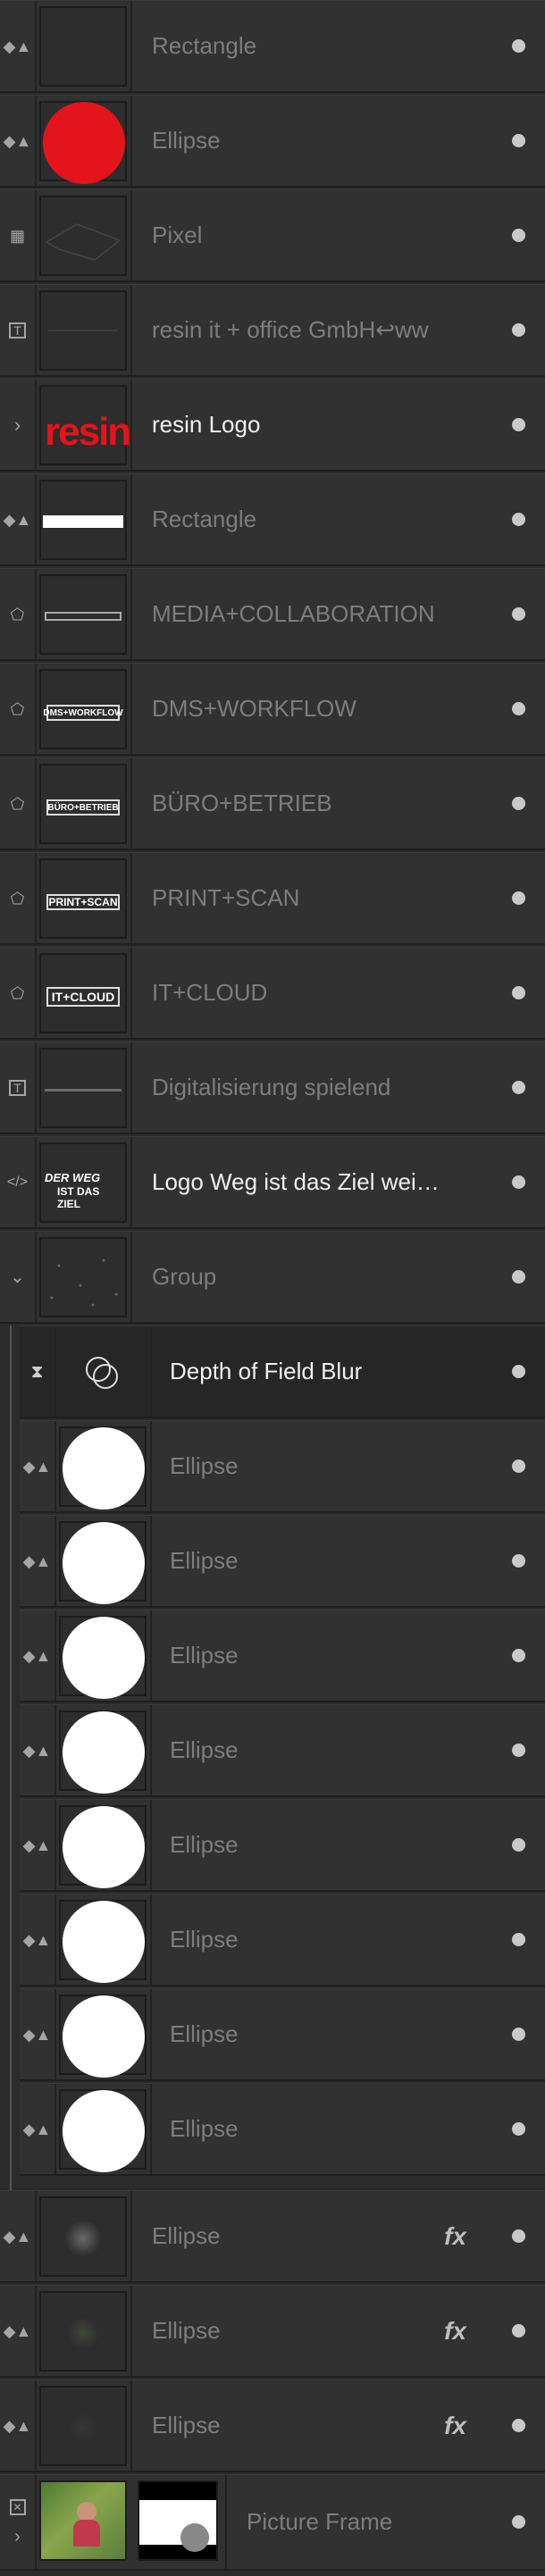 Image resolution: width=545 pixels, height=2576 pixels. I want to click on layer-row-text: T Digitalisierung spielend, so click(272, 1087).